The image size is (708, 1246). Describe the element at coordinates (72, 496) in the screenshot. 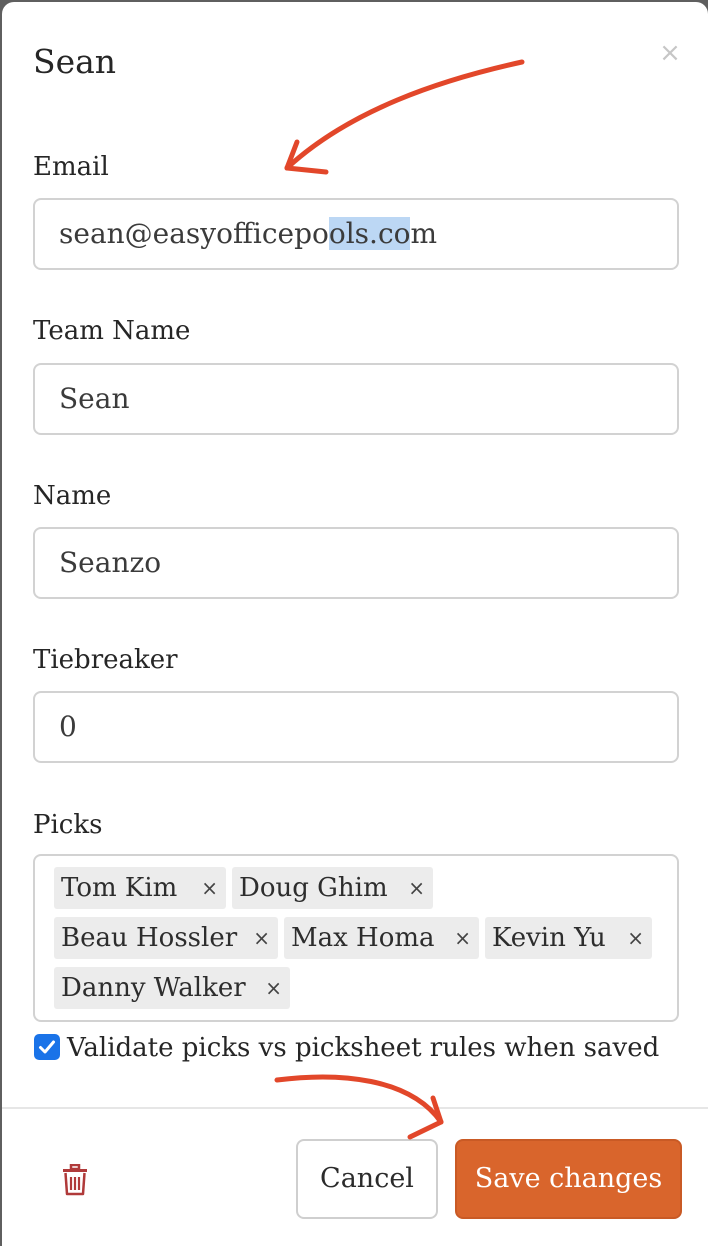

I see `name-label: Name` at that location.